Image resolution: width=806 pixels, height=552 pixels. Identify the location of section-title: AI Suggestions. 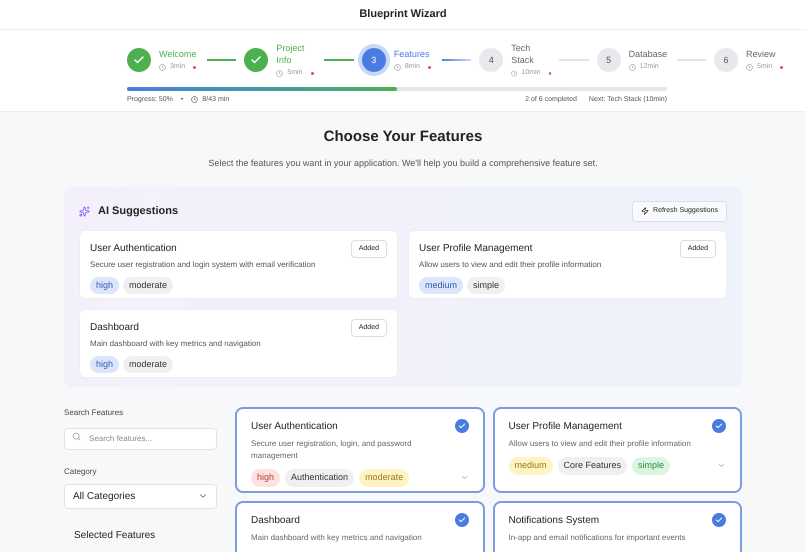
(138, 211).